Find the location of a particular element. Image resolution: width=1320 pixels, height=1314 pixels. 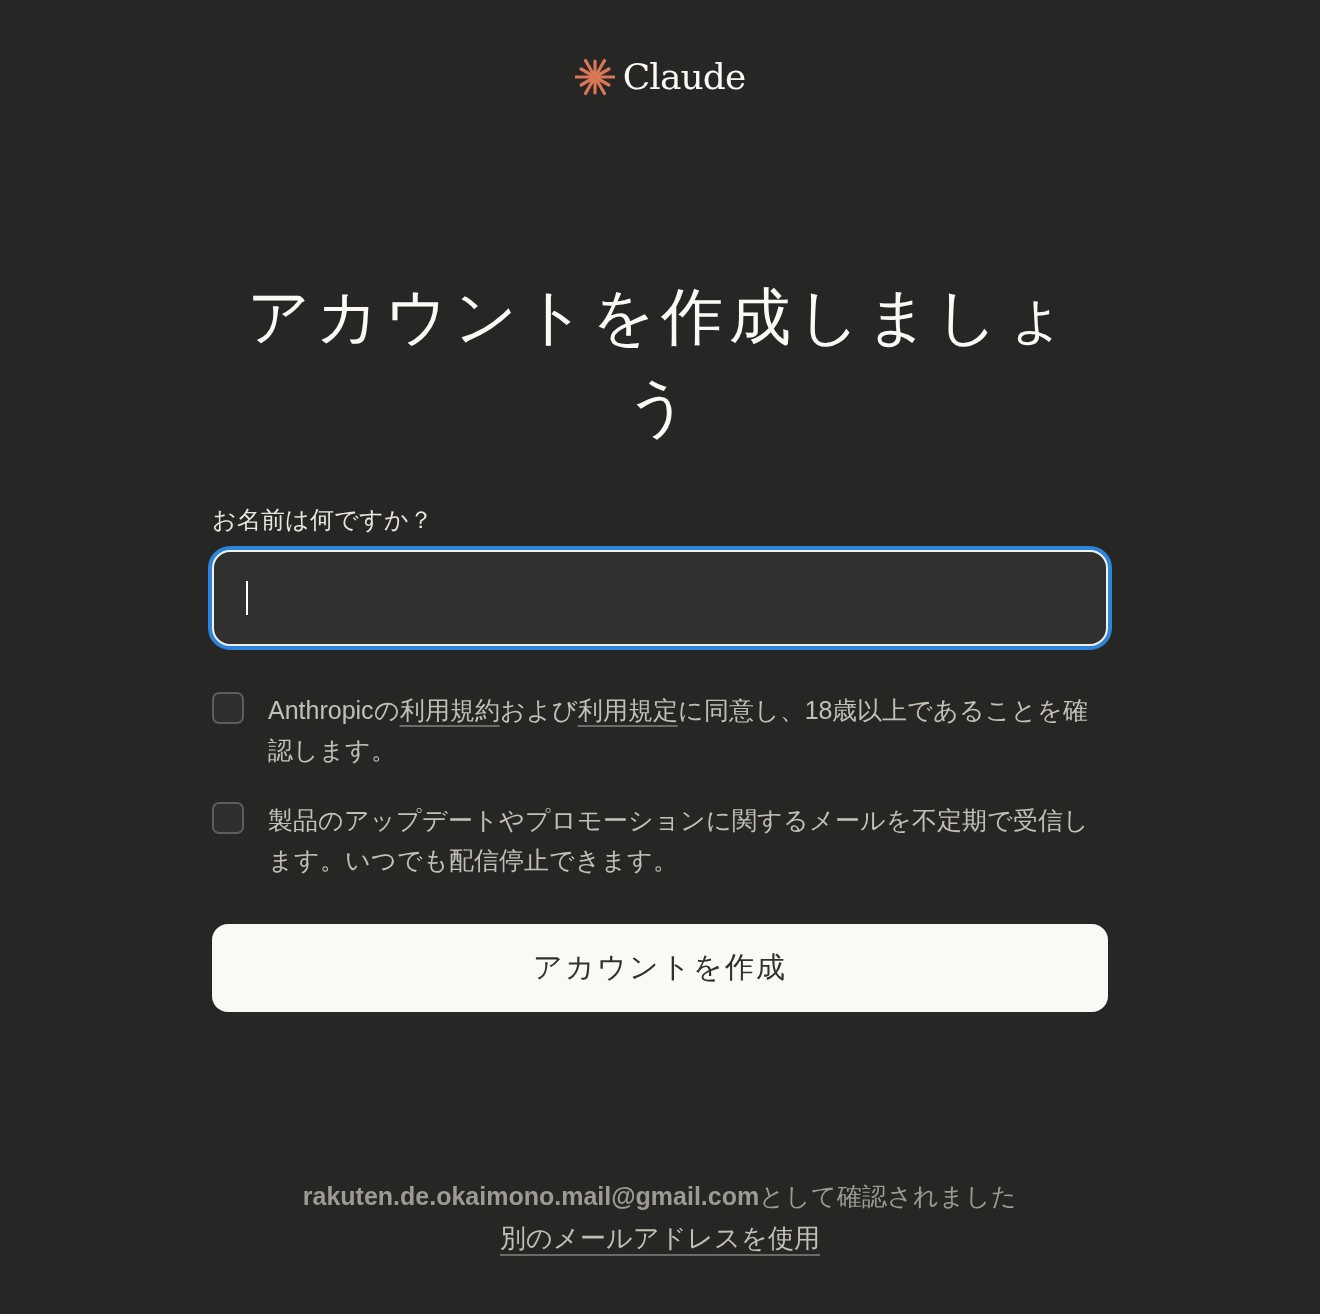

terms-link: 利用規約 is located at coordinates (449, 710).